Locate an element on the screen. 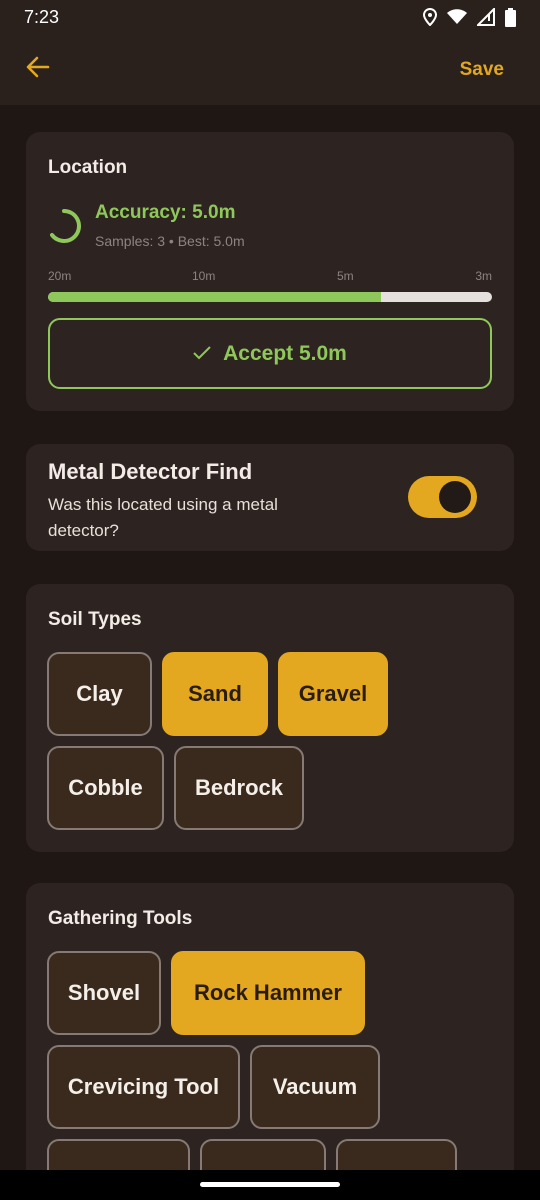  metal-detector-subtitle: Was this located using a metal detector? is located at coordinates (163, 517).